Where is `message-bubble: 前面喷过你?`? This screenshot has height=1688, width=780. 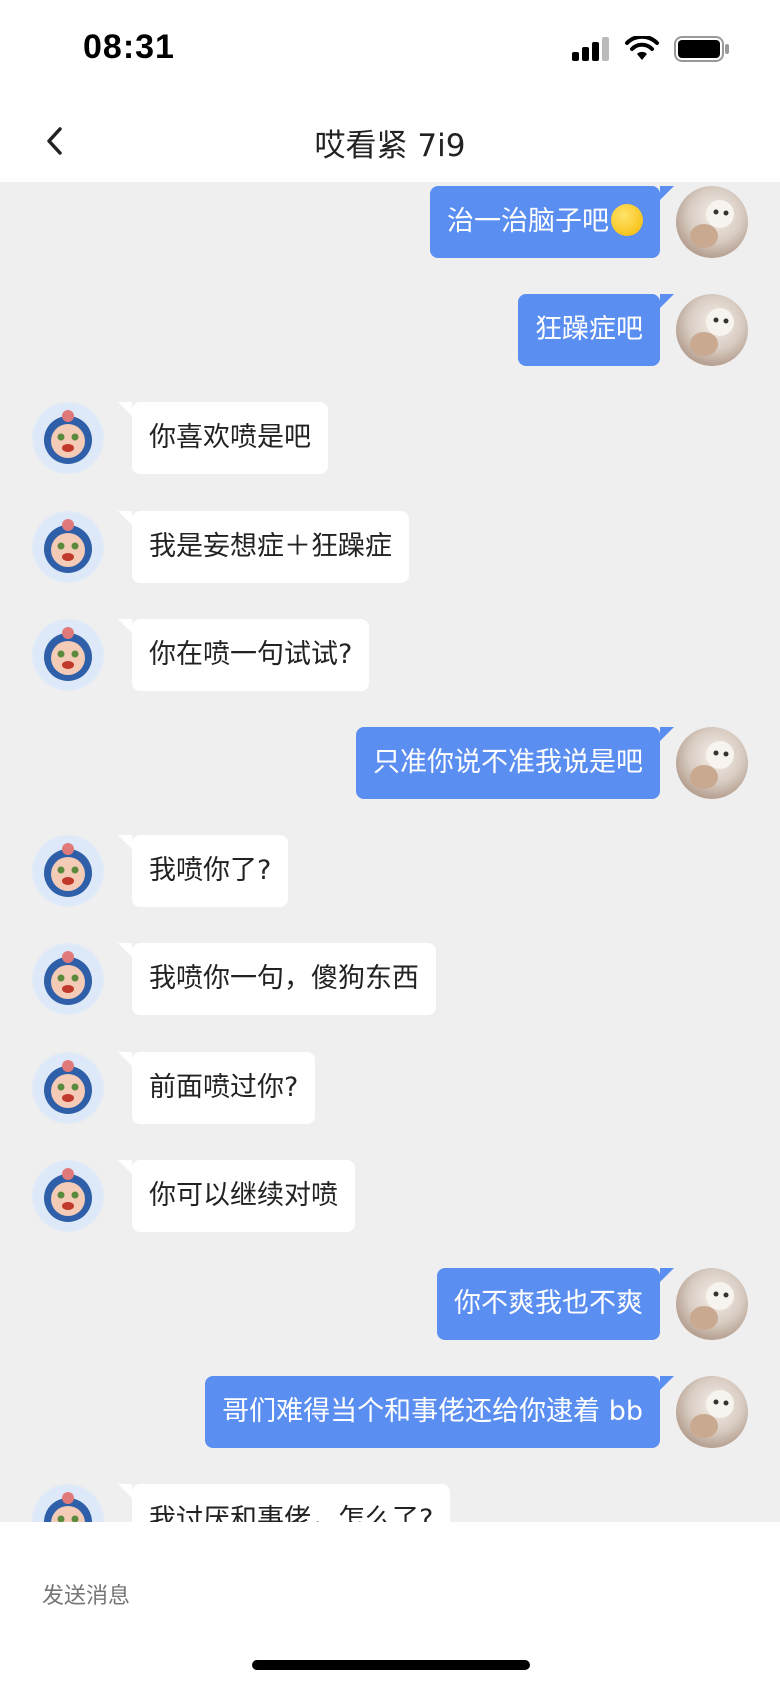 message-bubble: 前面喷过你? is located at coordinates (216, 1088).